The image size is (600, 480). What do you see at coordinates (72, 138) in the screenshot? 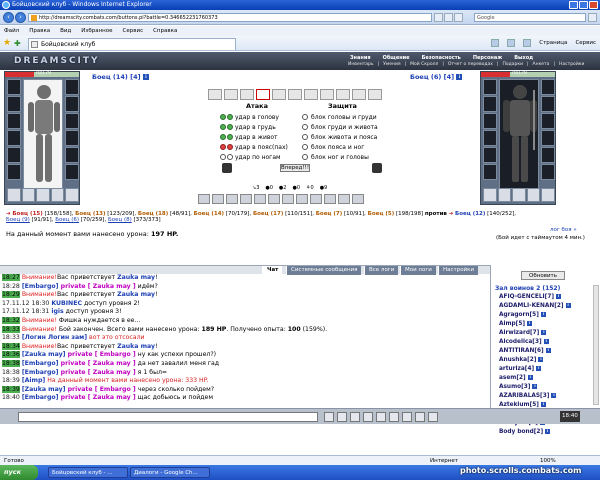
I see `bracer-slot` at bounding box center [72, 138].